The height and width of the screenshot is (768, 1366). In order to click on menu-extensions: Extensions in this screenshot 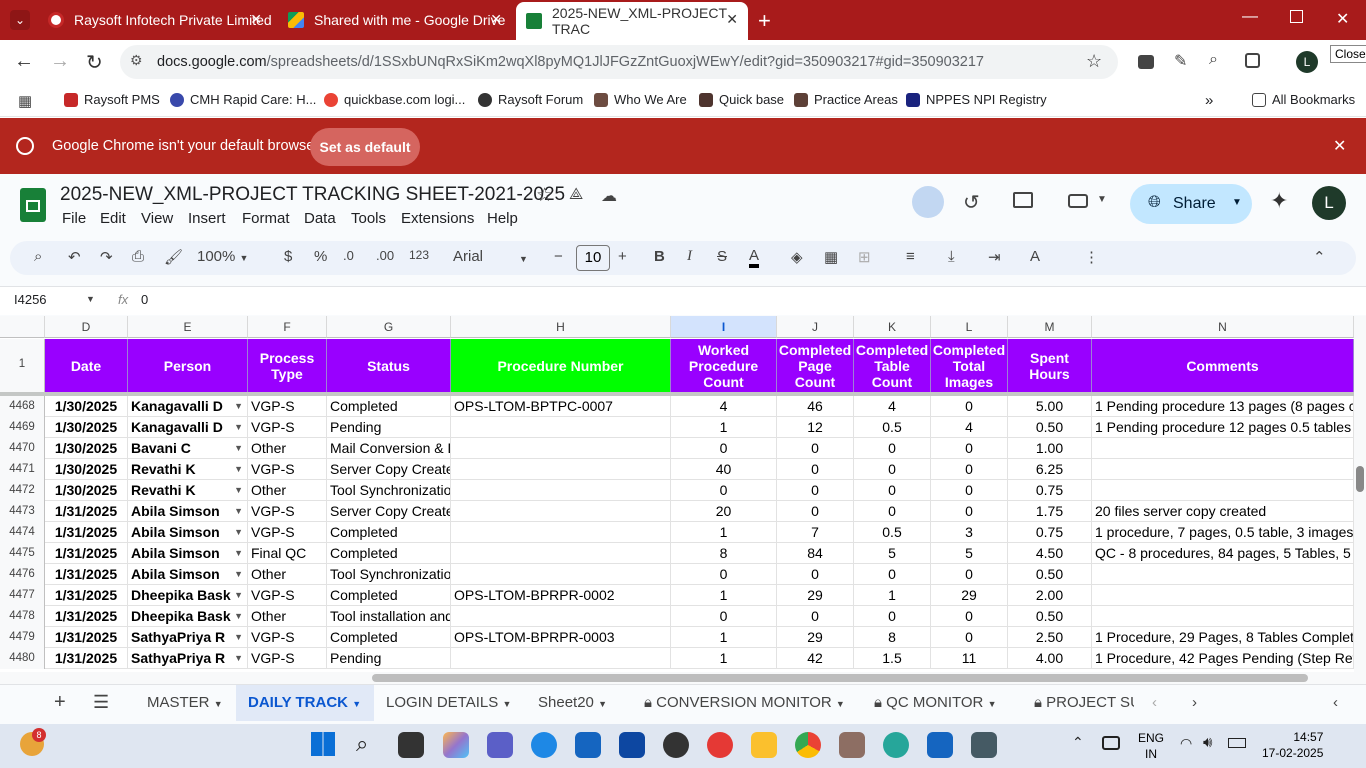, I will do `click(437, 218)`.